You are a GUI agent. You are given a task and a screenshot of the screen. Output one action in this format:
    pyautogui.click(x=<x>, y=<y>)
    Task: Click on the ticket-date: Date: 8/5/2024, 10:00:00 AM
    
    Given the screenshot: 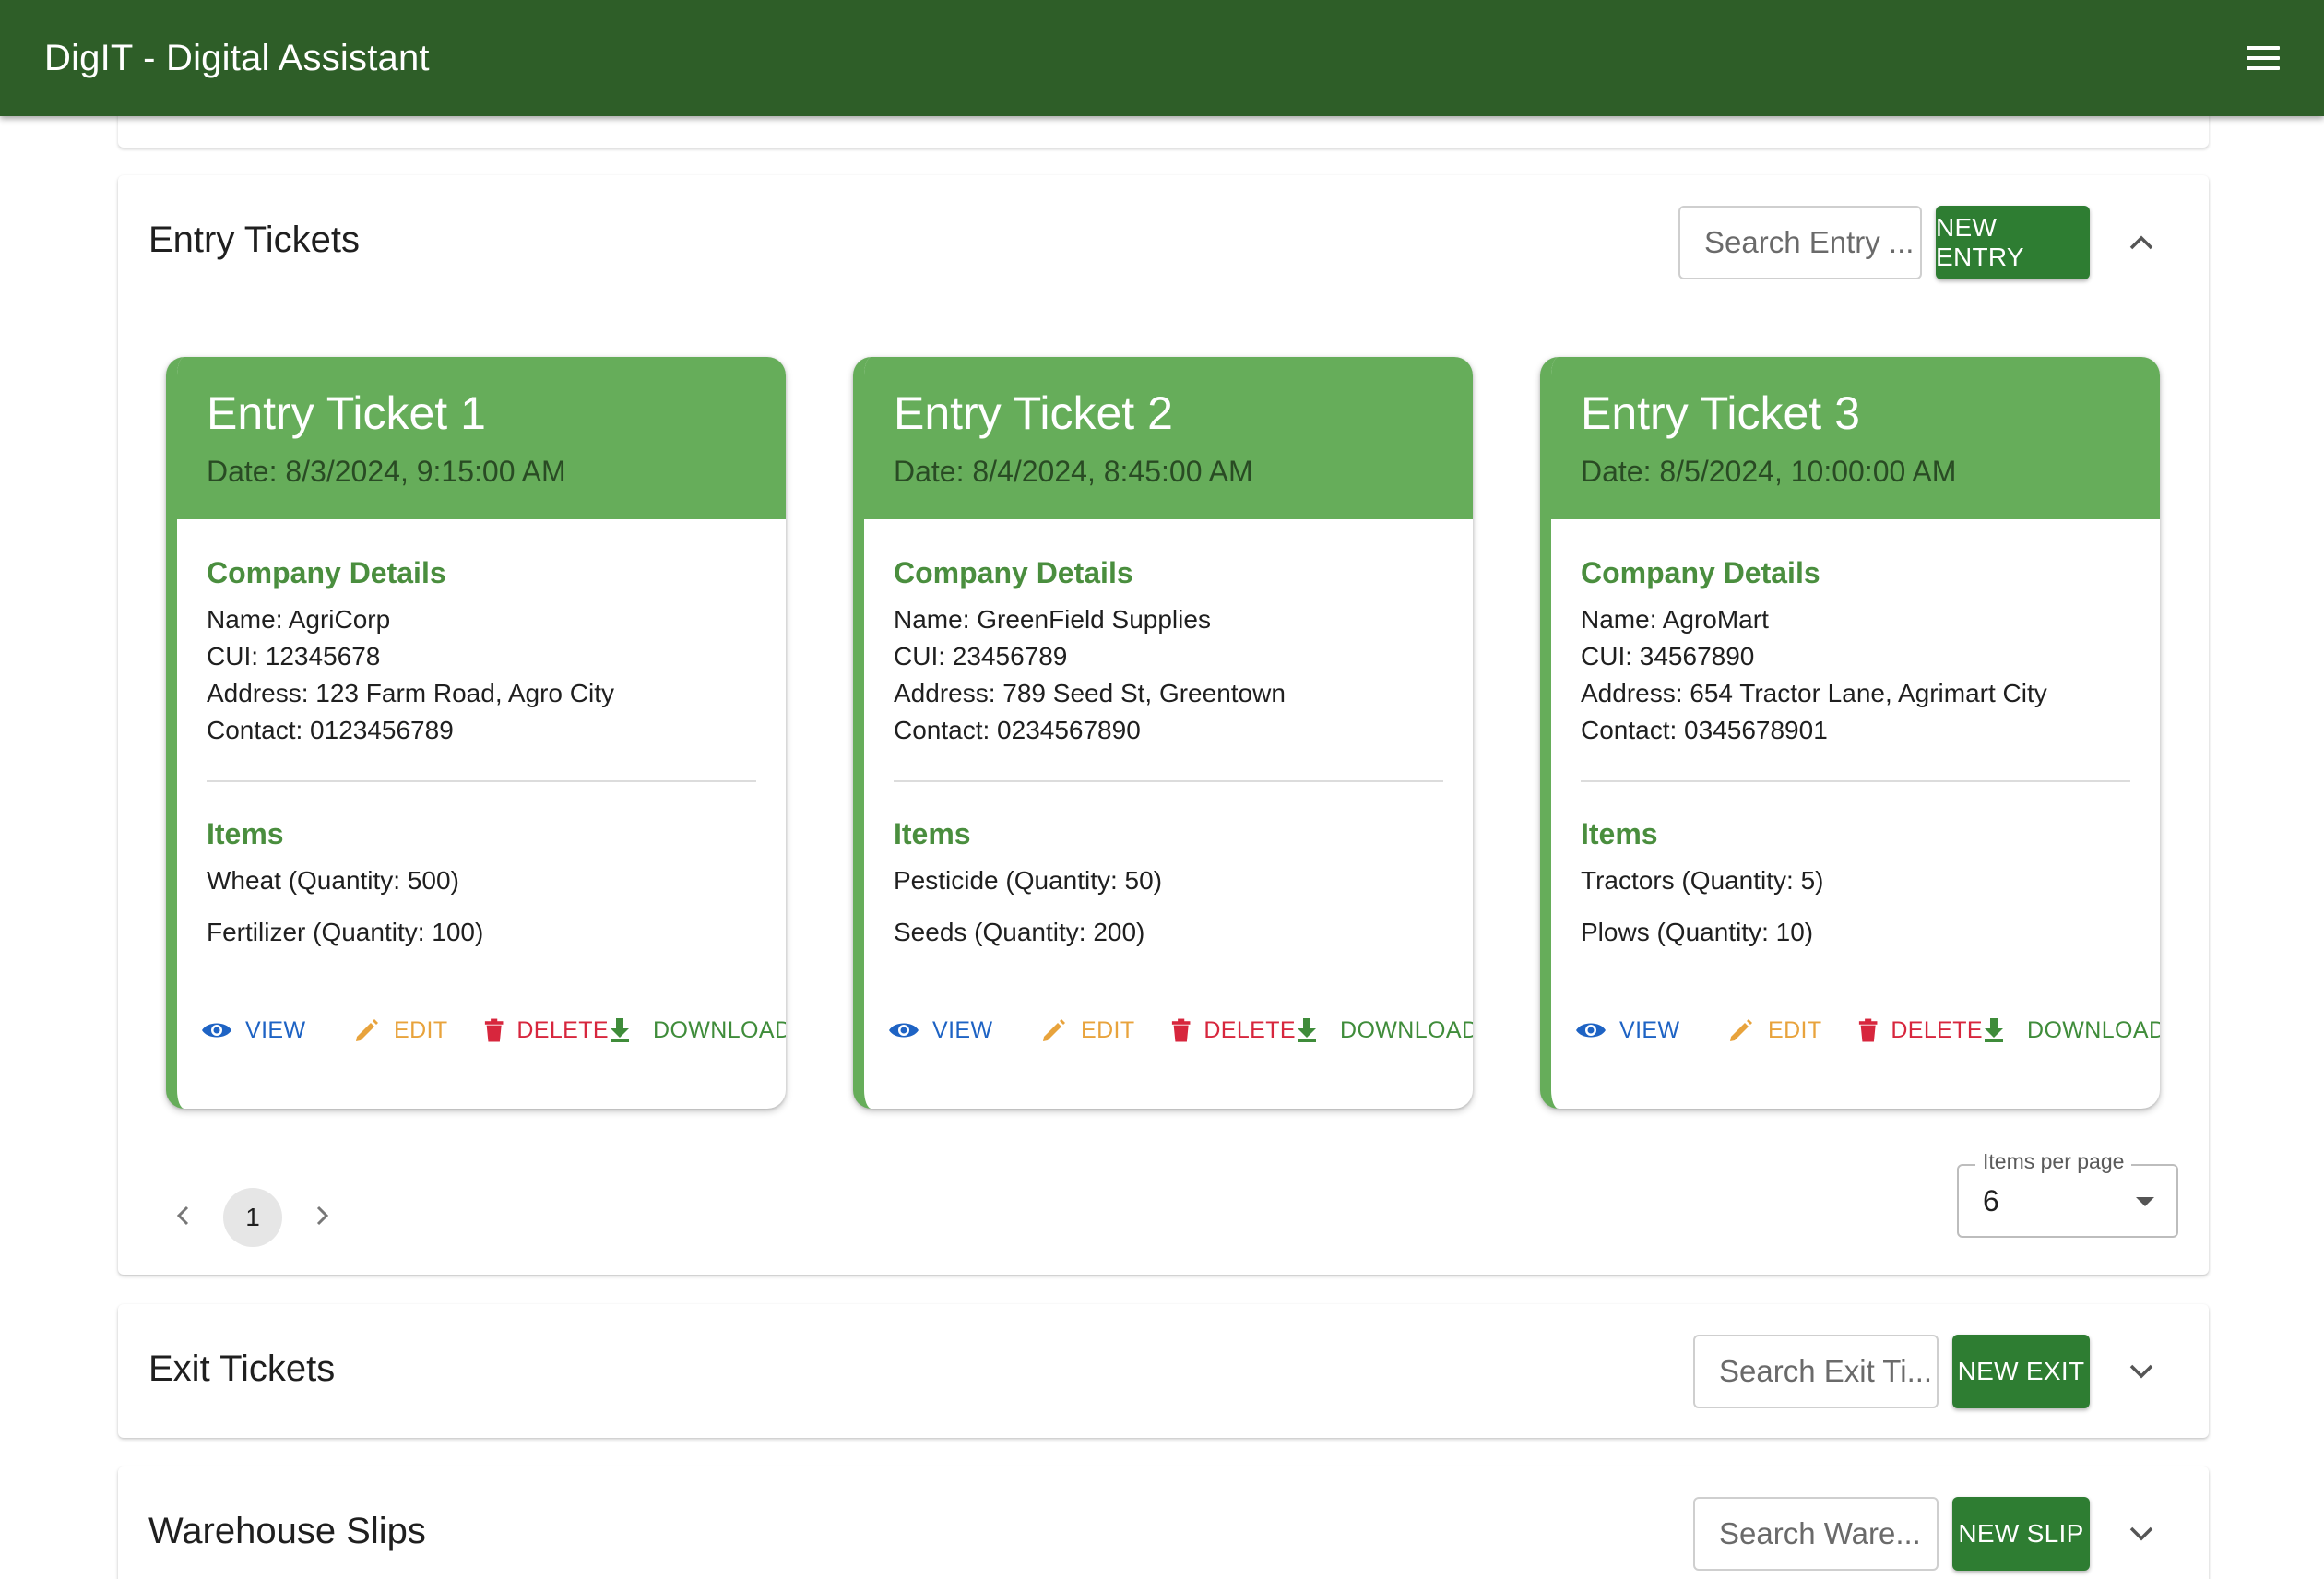 What is the action you would take?
    pyautogui.click(x=1769, y=472)
    